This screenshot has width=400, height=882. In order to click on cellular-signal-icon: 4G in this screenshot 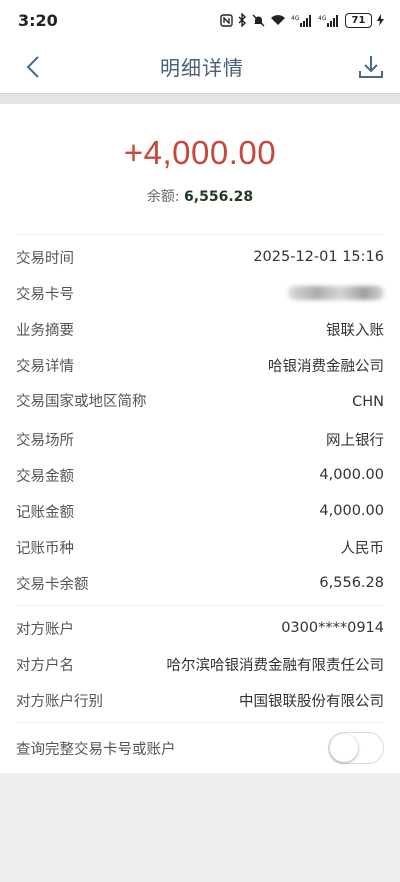, I will do `click(302, 20)`.